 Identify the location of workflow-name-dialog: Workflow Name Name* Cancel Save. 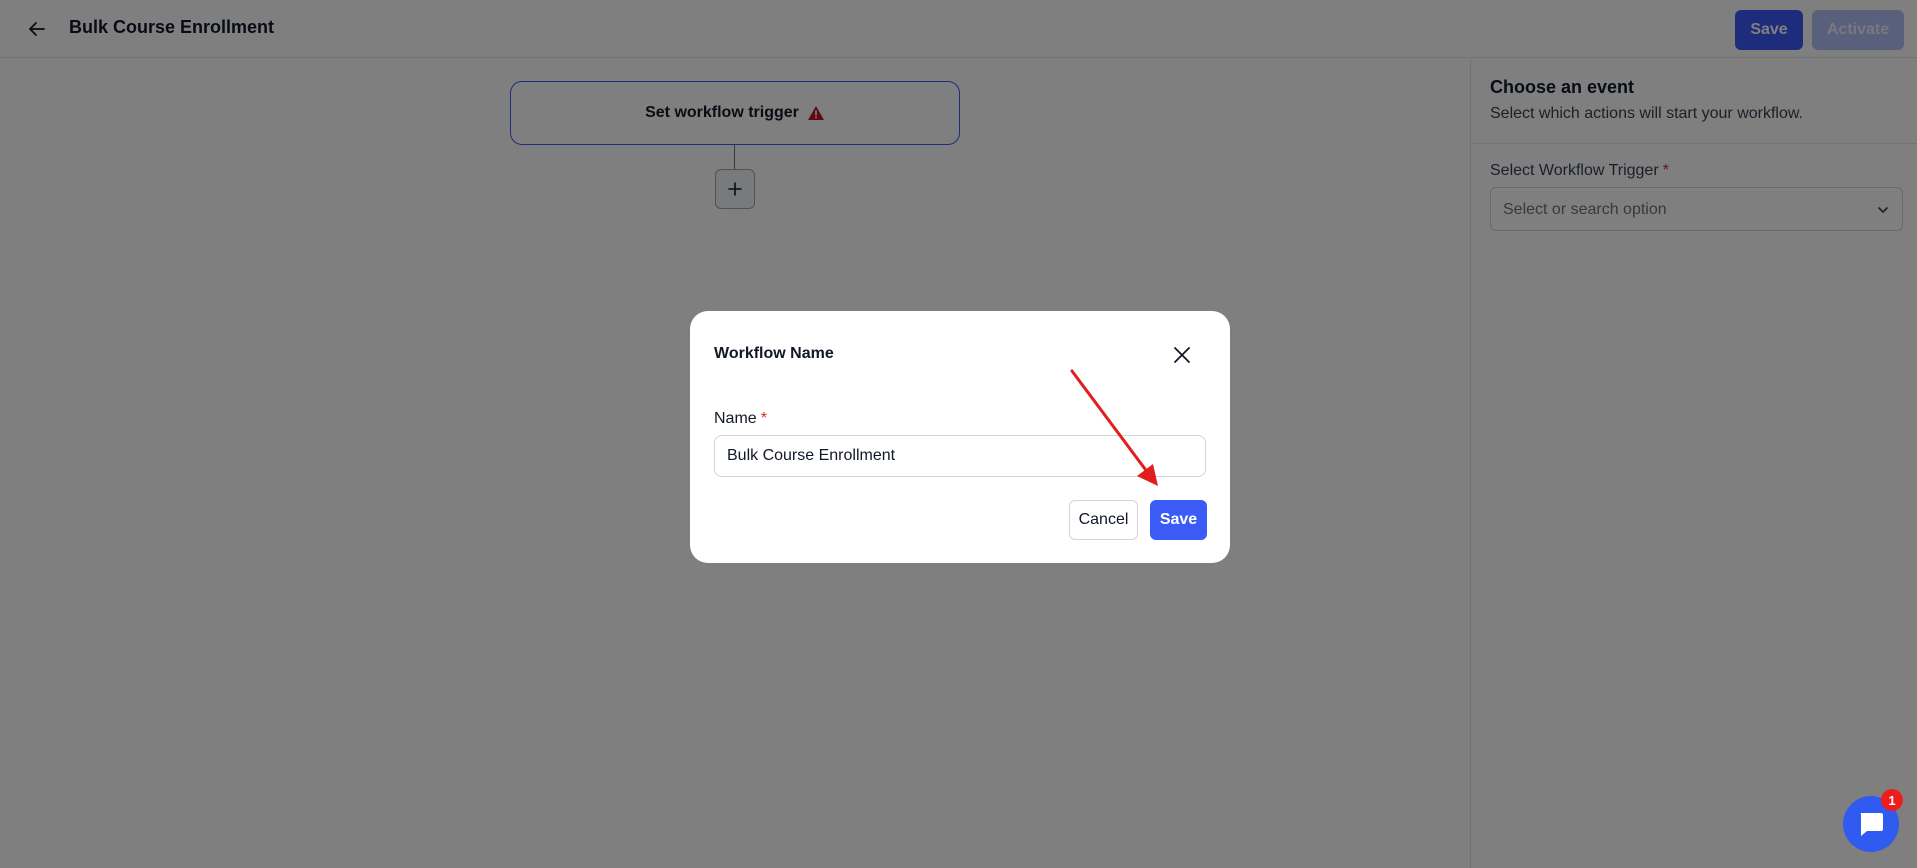
(960, 437).